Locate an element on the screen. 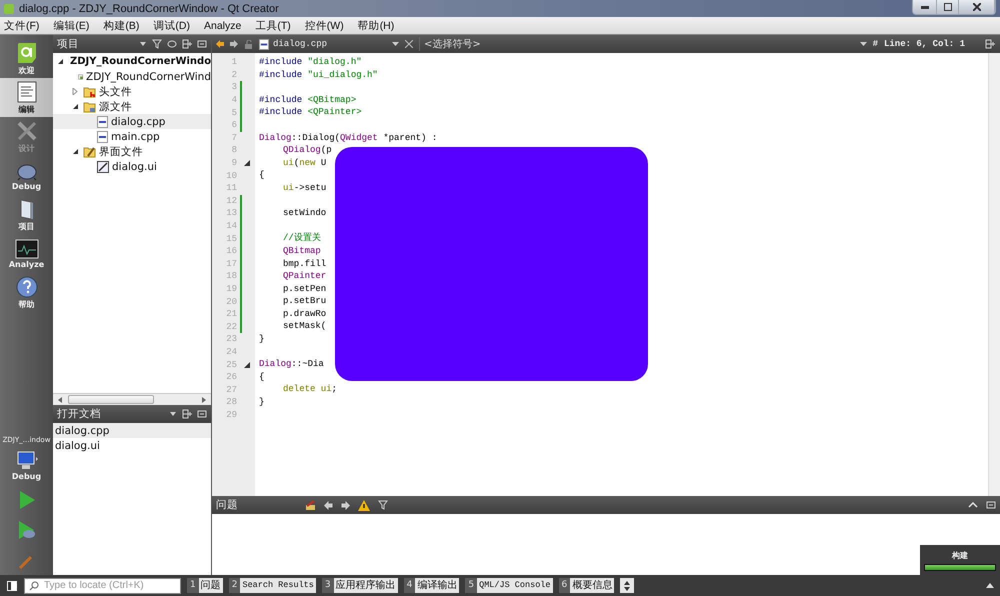 This screenshot has height=596, width=1000. line-number: 4 is located at coordinates (233, 100).